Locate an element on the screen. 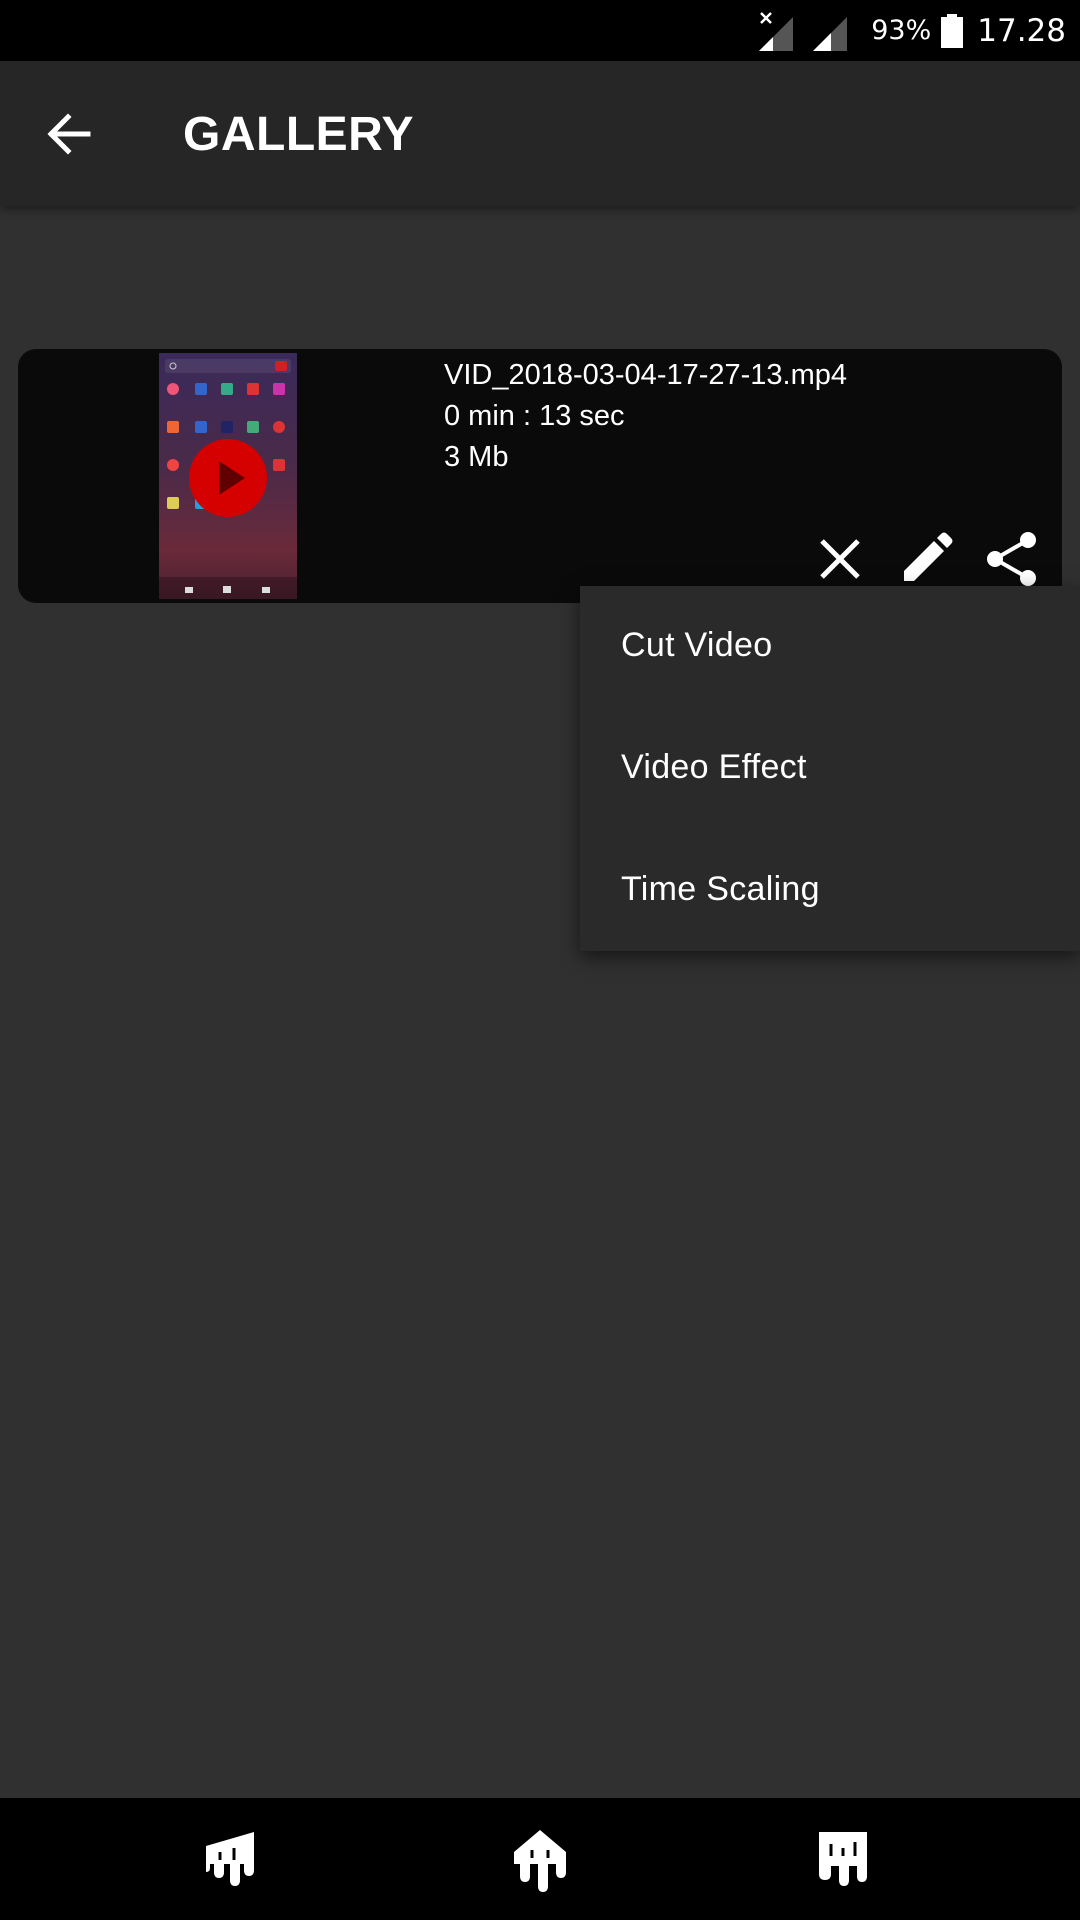 This screenshot has height=1920, width=1080. page-title: GALLERY is located at coordinates (299, 134).